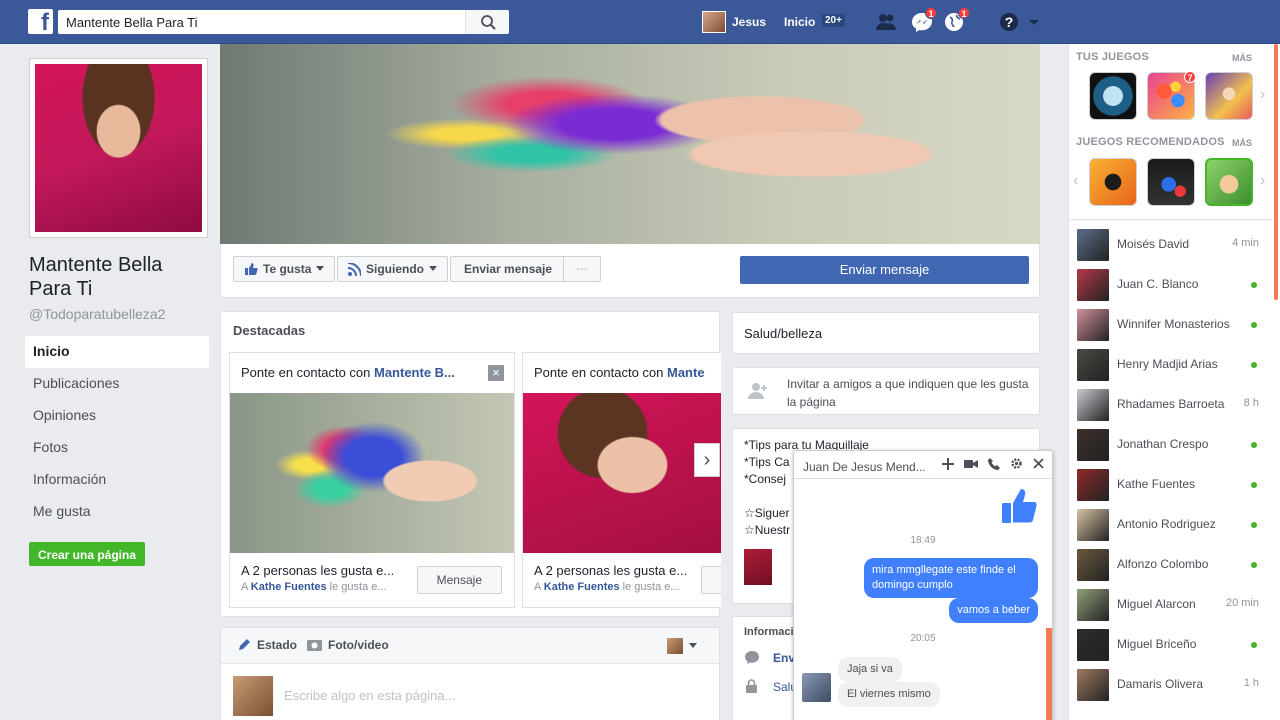  Describe the element at coordinates (734, 22) in the screenshot. I see `profile-link: Jesus` at that location.